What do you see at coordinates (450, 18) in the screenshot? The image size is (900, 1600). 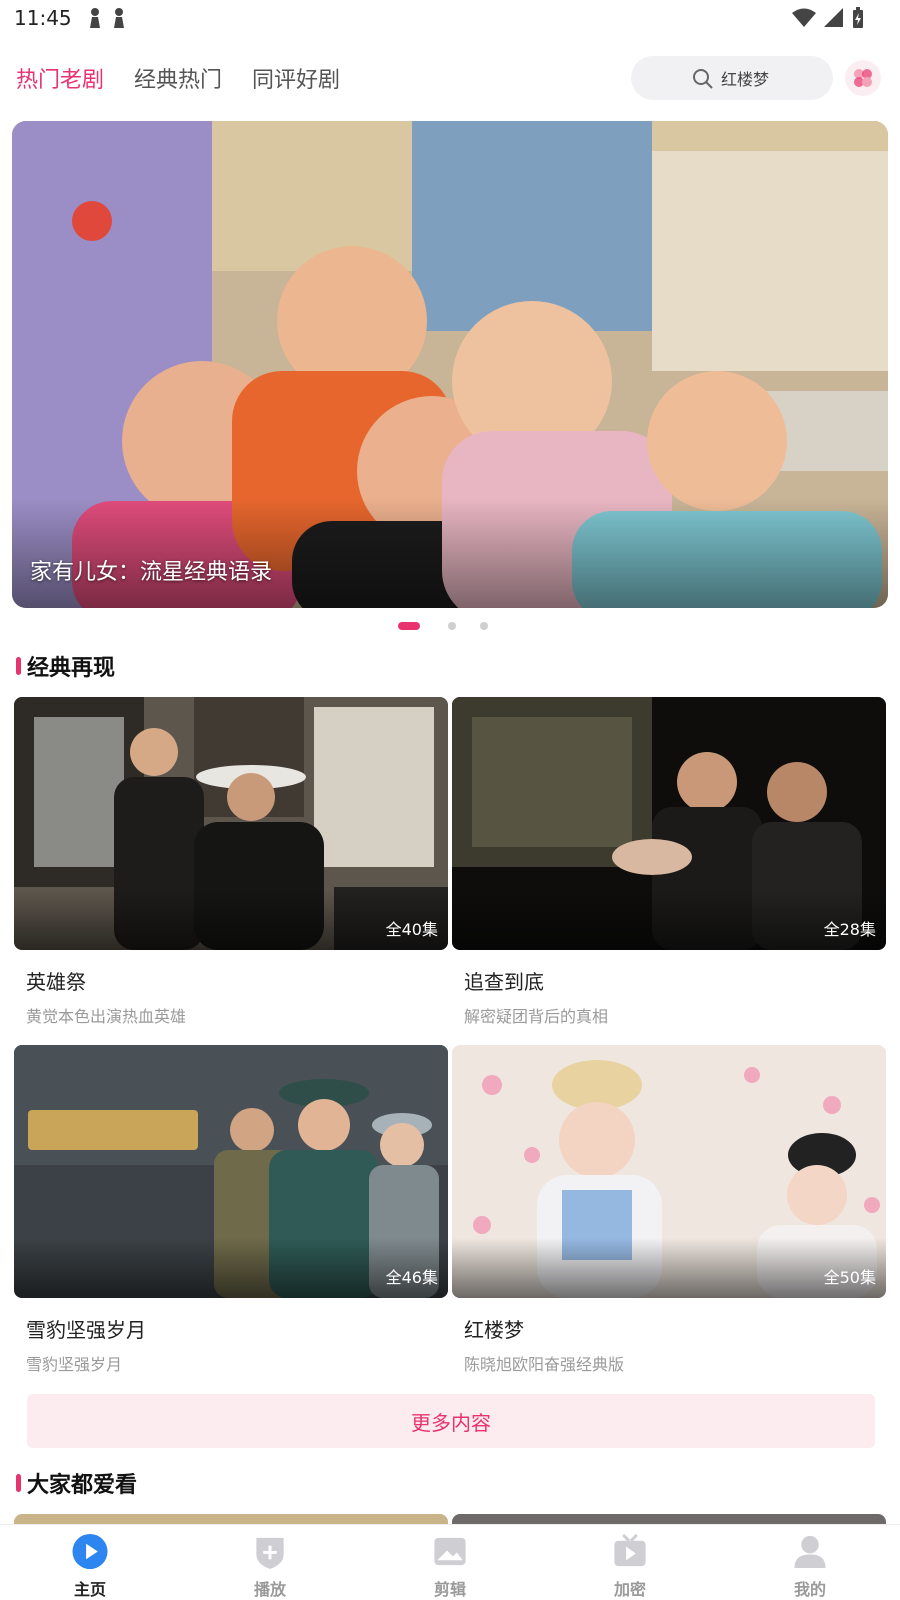 I see `status-bar: 11:45` at bounding box center [450, 18].